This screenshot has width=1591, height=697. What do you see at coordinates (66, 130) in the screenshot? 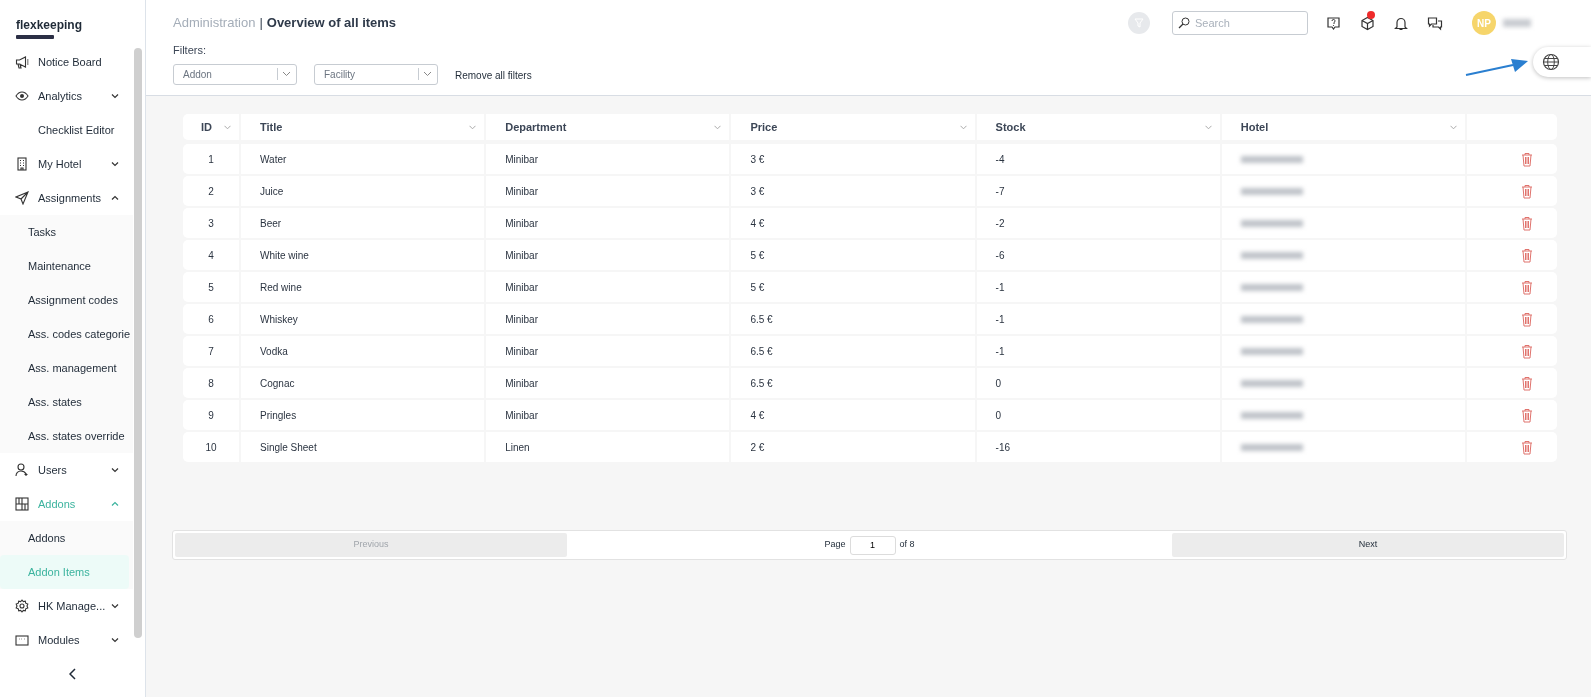
I see `sidebar-item: Checklist Editor` at bounding box center [66, 130].